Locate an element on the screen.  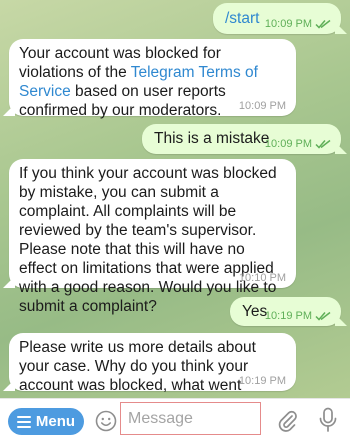
message-time: 10:10 PM is located at coordinates (262, 278).